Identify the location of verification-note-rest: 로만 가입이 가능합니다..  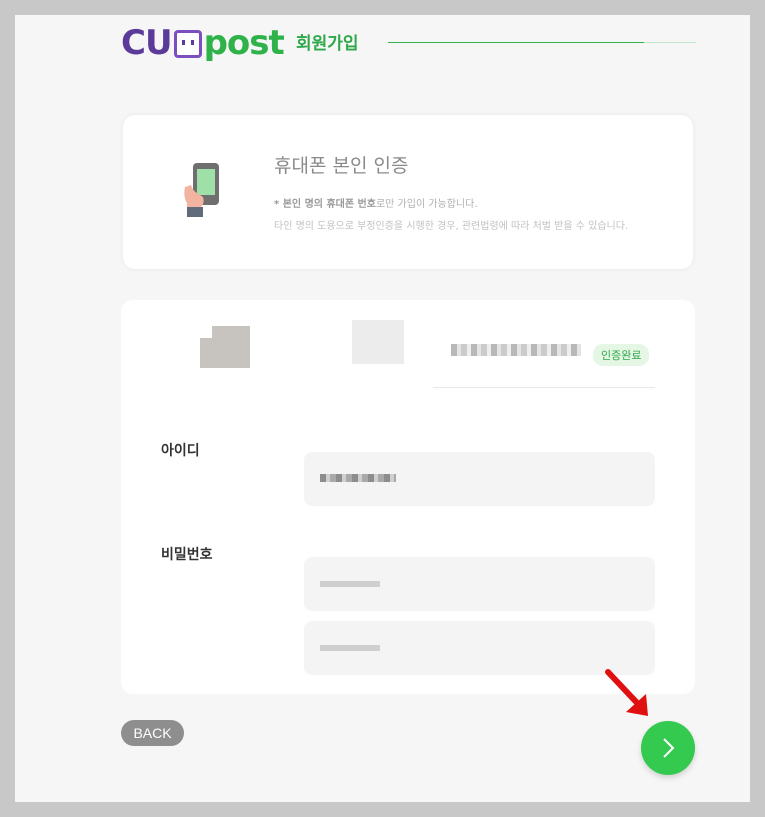
(426, 204).